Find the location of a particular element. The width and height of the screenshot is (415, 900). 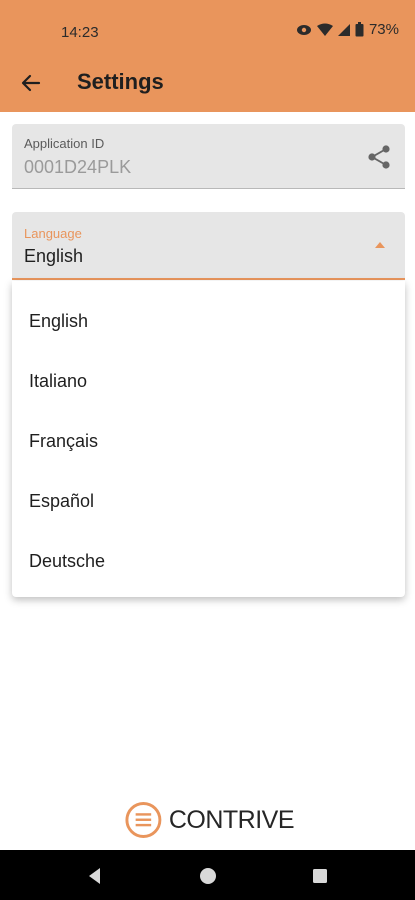

language-option-label: Deutsche is located at coordinates (67, 561).